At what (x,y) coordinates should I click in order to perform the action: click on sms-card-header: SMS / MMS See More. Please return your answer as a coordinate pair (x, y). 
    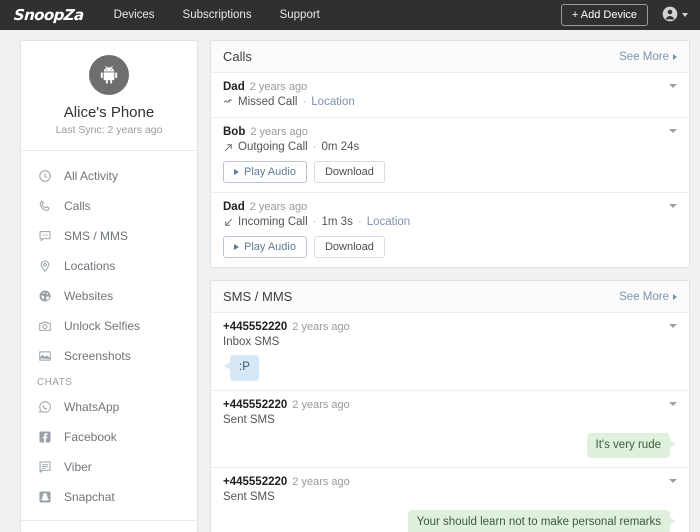
    Looking at the image, I should click on (450, 297).